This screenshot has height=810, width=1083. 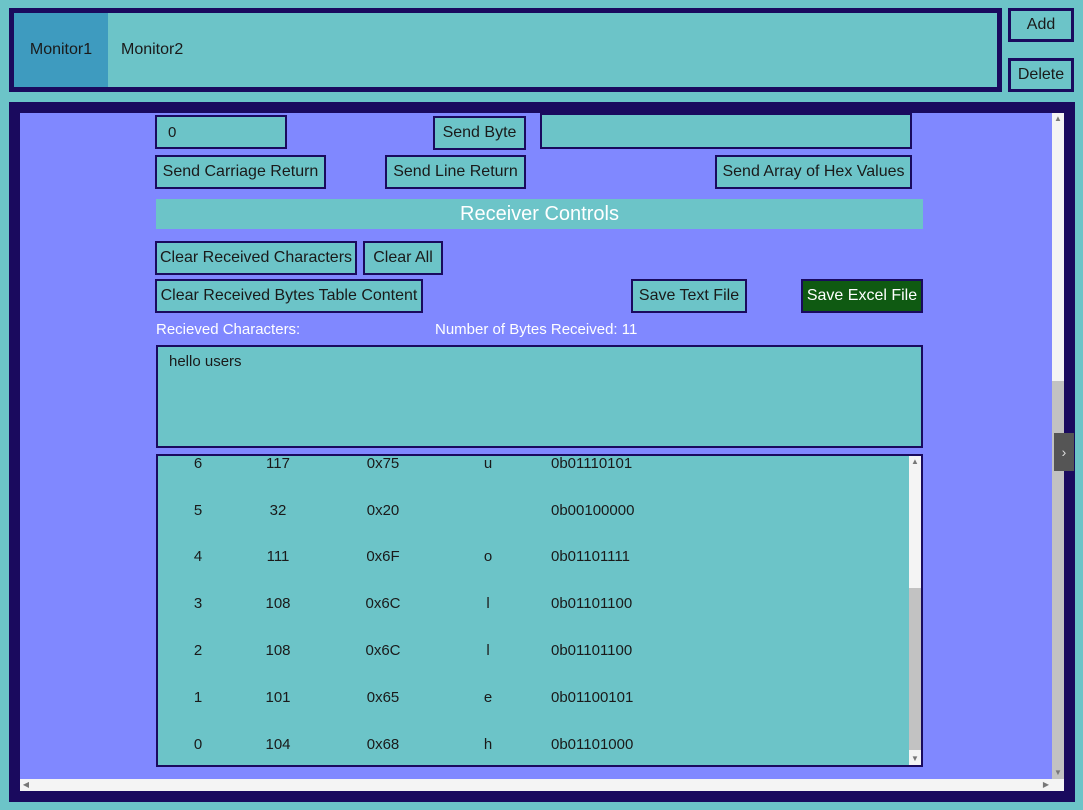 What do you see at coordinates (532, 558) in the screenshot?
I see `table-row: 4 111 0x6F o 0b01101111` at bounding box center [532, 558].